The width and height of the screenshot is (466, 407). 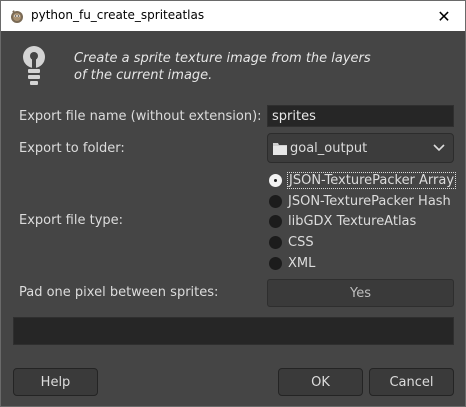 I want to click on ok-button-label: OK, so click(x=320, y=382).